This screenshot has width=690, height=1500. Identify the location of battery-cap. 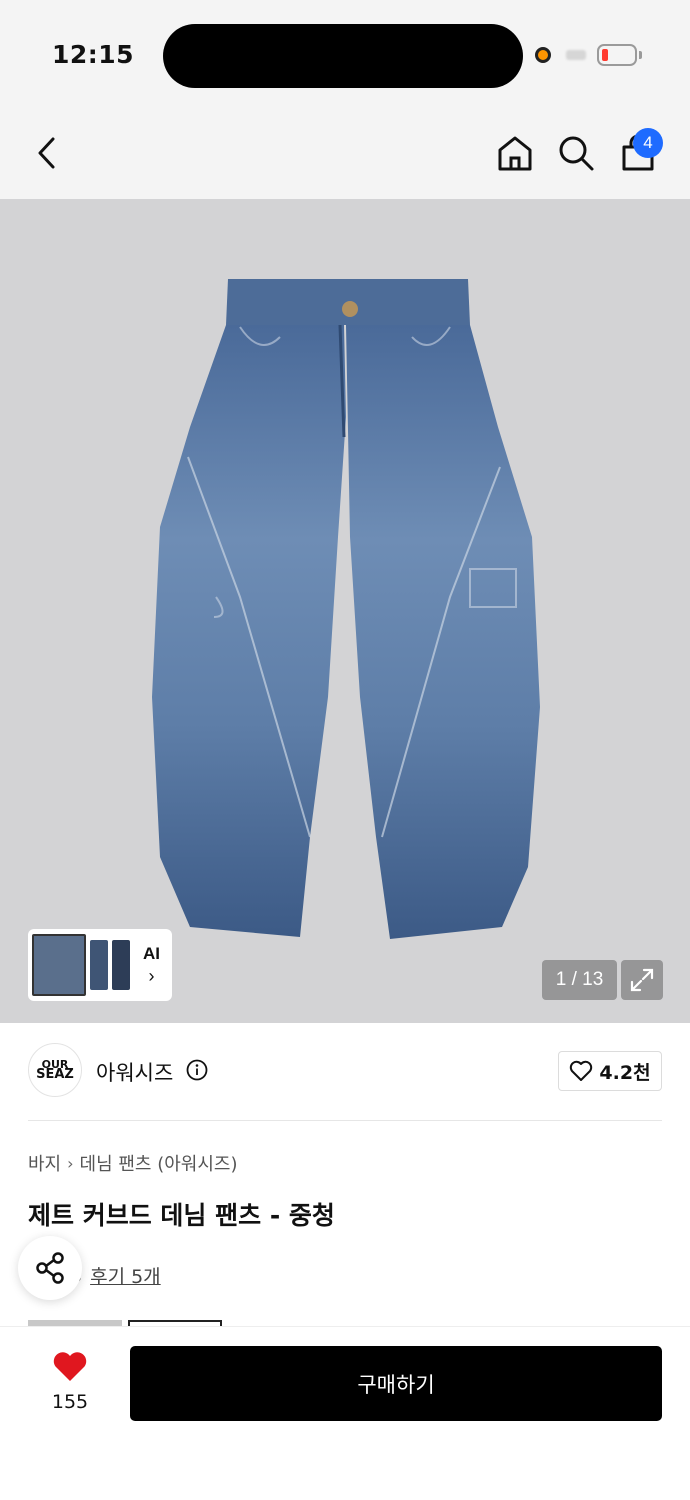
(640, 55).